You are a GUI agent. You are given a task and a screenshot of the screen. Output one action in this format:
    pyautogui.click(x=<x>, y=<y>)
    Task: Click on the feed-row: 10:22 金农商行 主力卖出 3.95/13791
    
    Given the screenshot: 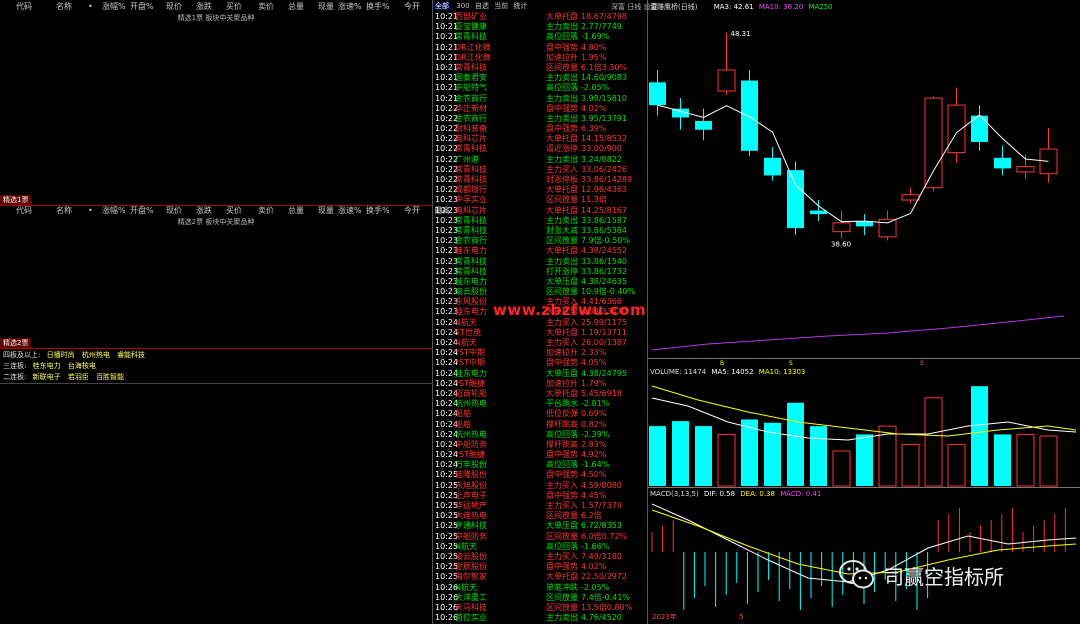 What is the action you would take?
    pyautogui.click(x=540, y=119)
    